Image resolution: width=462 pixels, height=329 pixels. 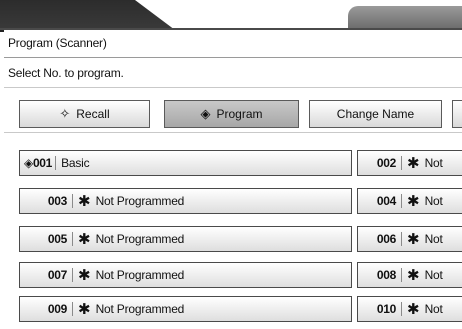 I want to click on program-button: ◈ Program, so click(x=231, y=114).